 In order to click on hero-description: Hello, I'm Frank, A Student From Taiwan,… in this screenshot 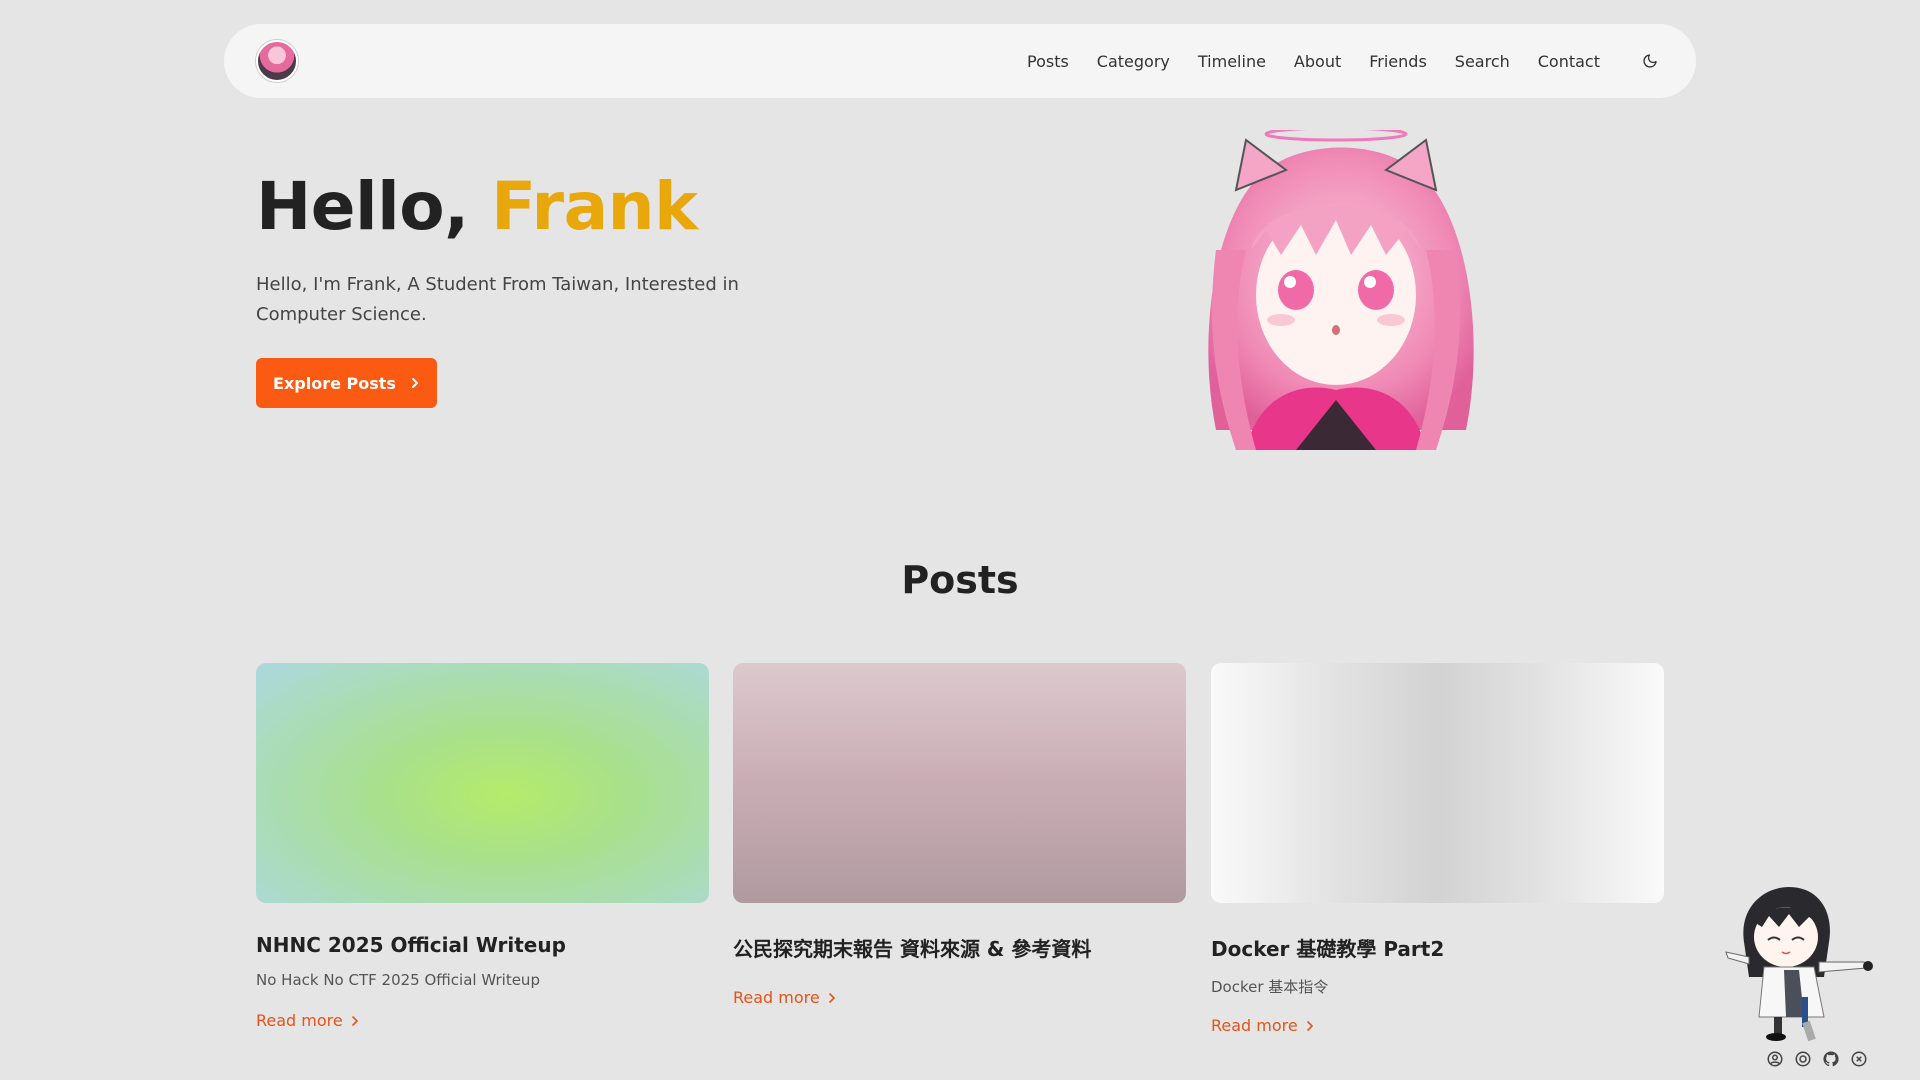, I will do `click(497, 299)`.